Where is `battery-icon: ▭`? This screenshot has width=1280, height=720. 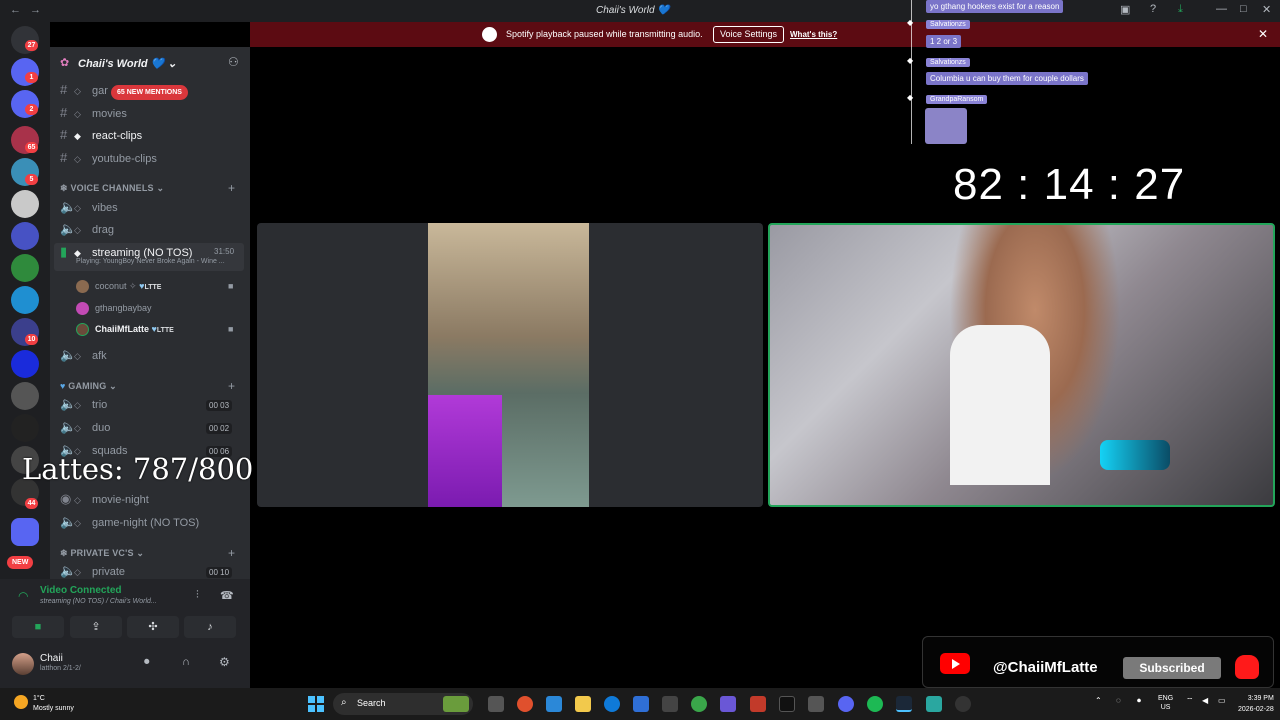
battery-icon: ▭ is located at coordinates (1222, 700).